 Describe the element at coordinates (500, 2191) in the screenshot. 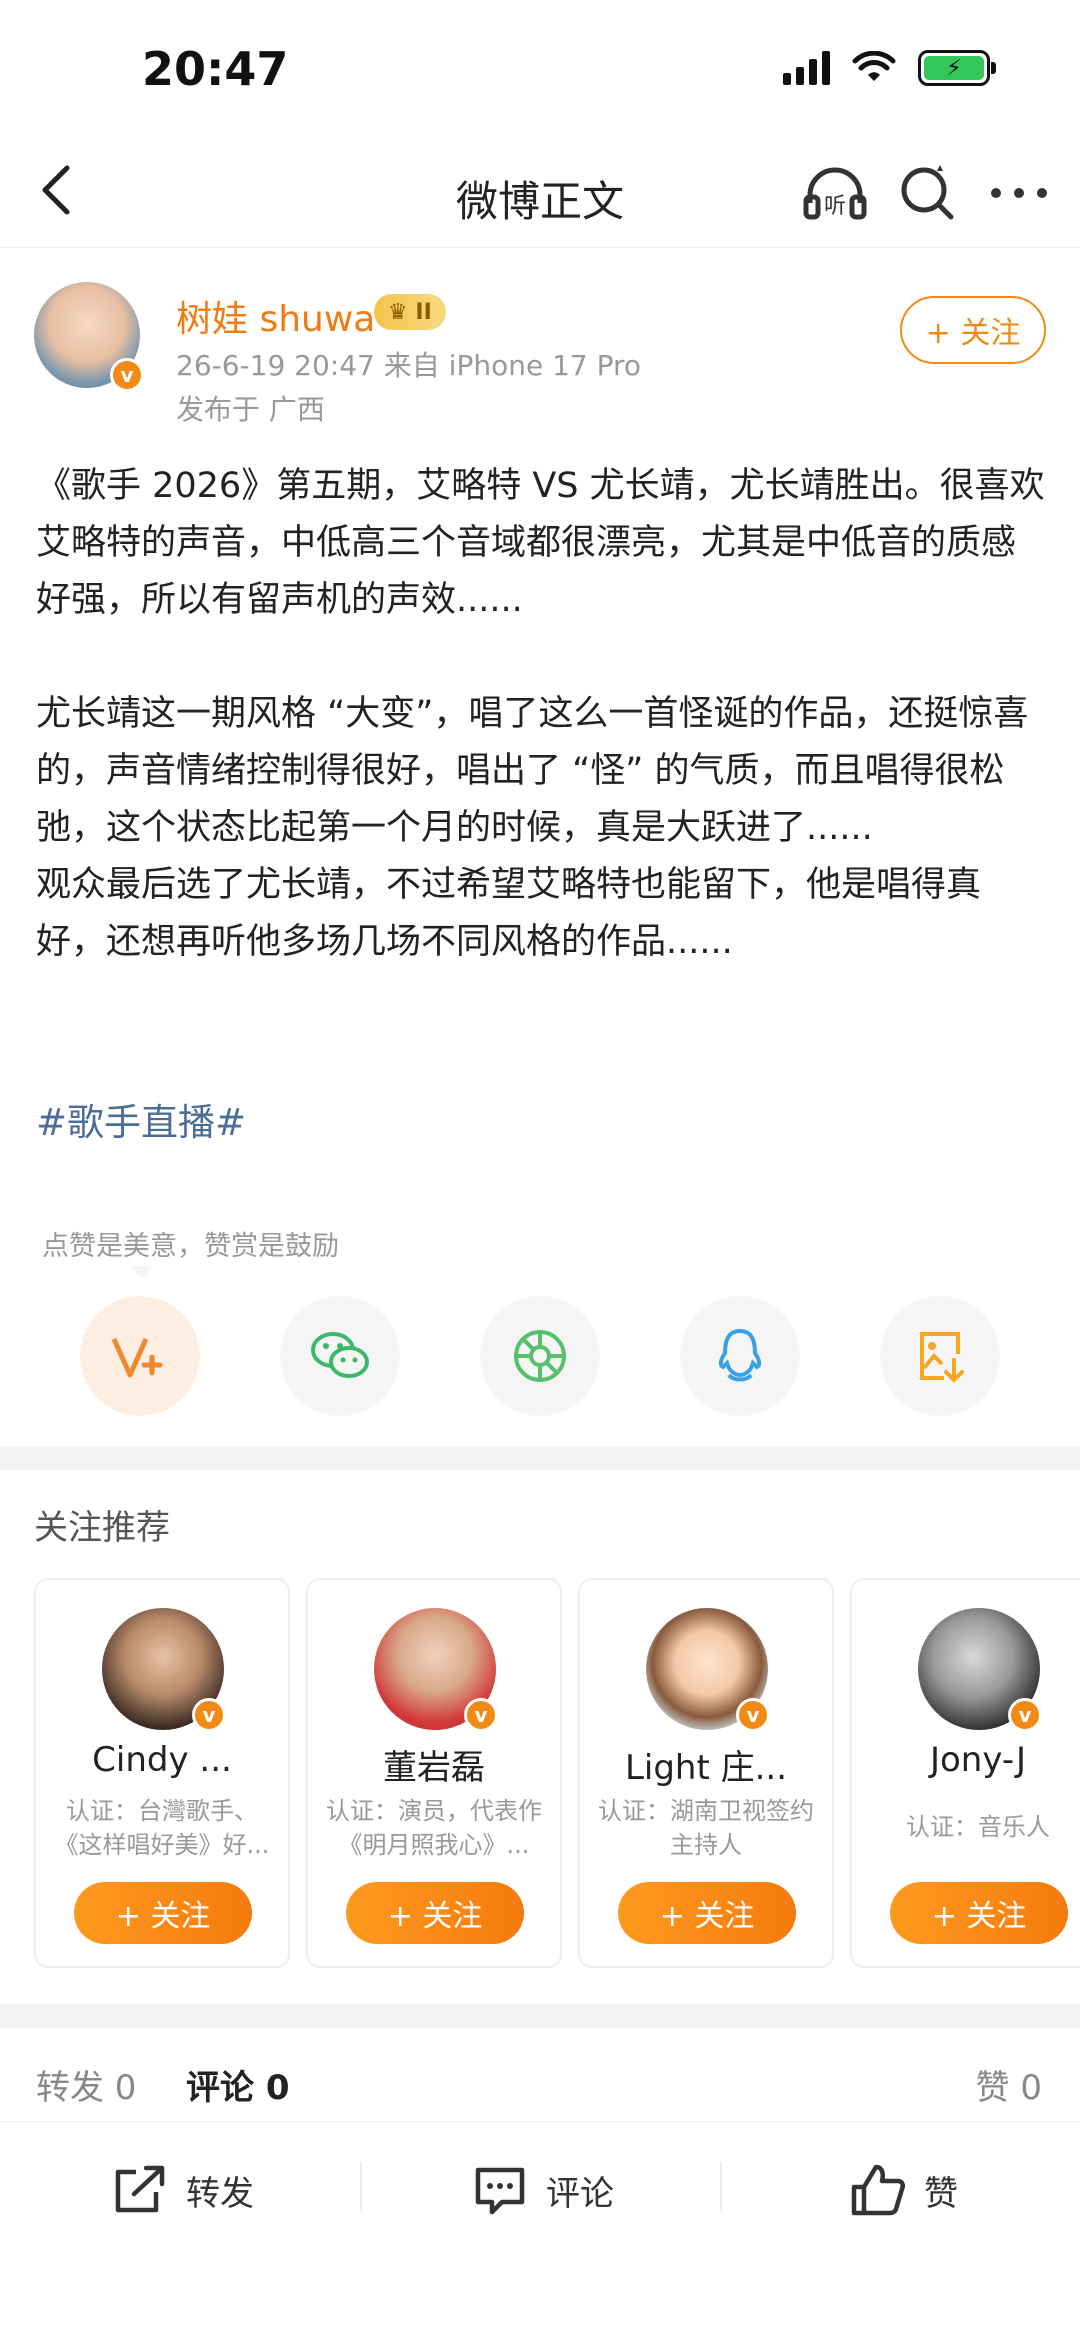

I see `comment-icon` at that location.